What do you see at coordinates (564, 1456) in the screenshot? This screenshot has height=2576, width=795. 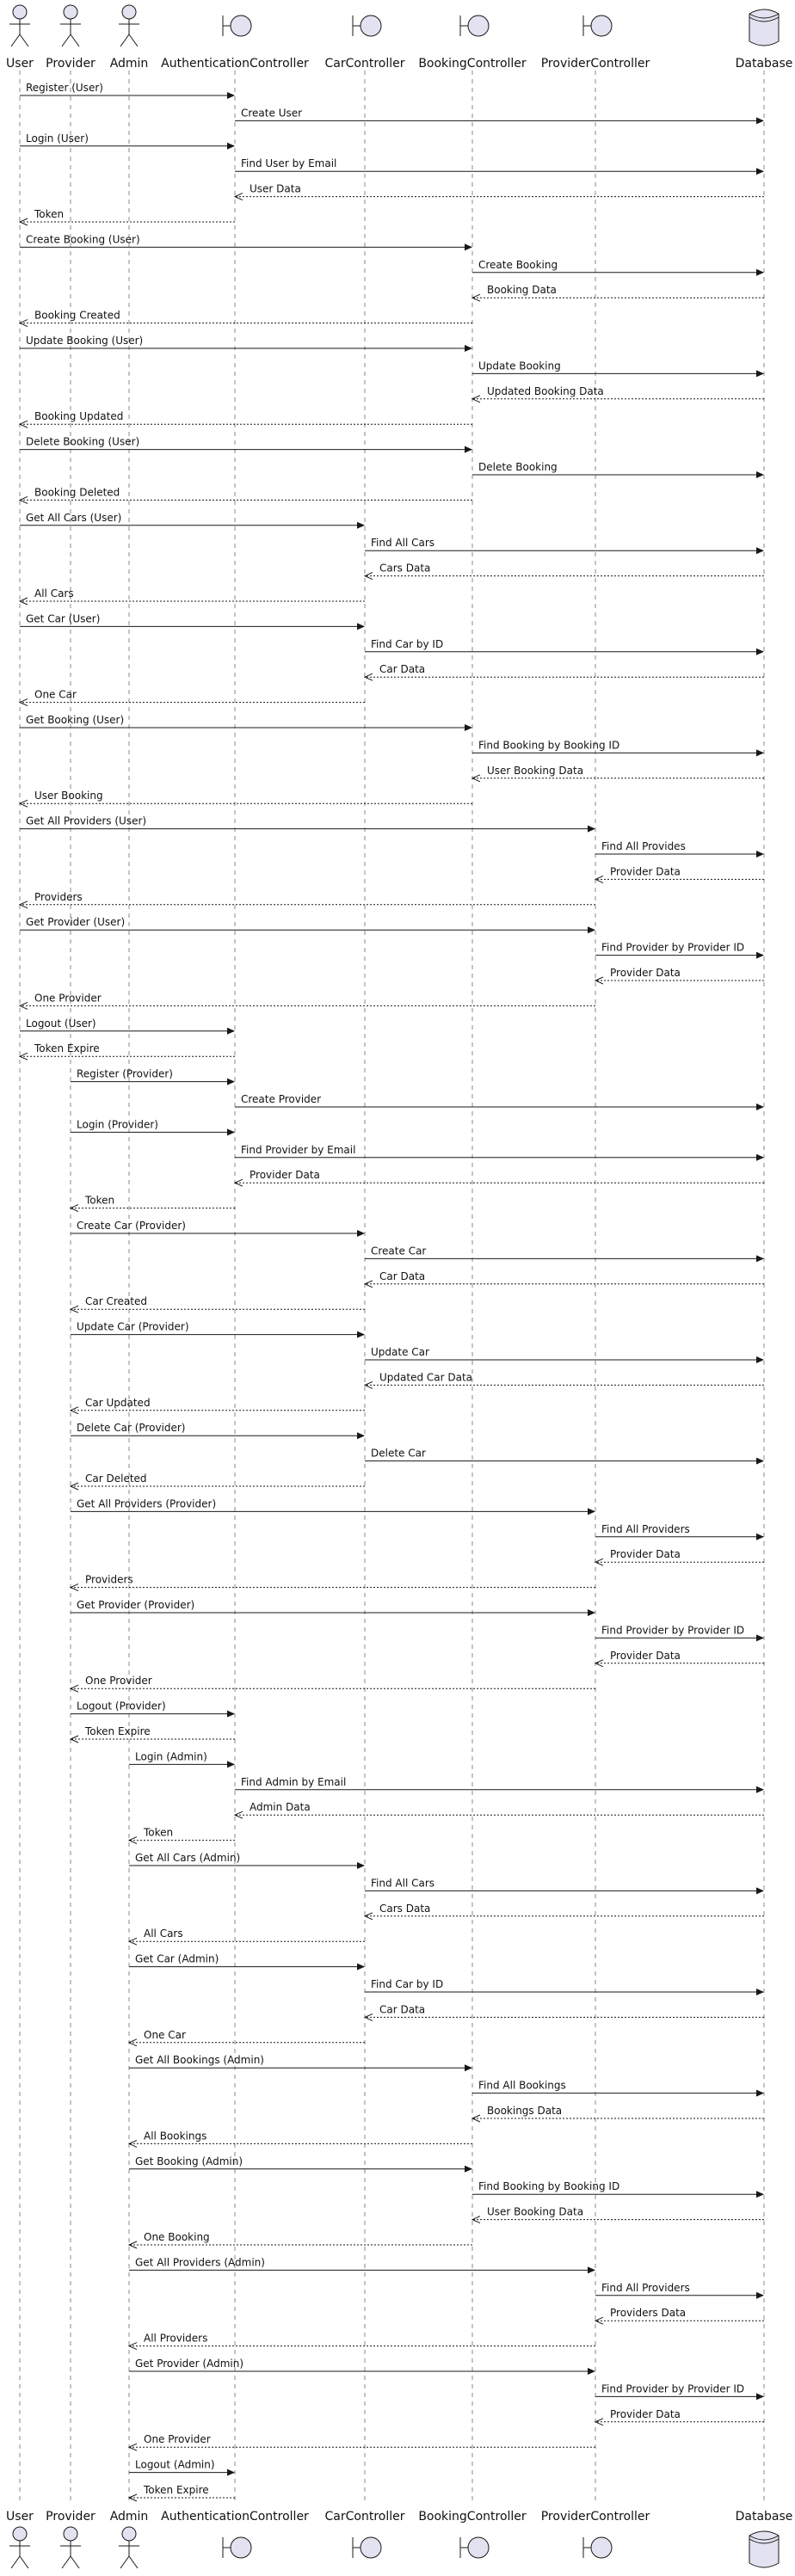 I see `message: Delete Car` at bounding box center [564, 1456].